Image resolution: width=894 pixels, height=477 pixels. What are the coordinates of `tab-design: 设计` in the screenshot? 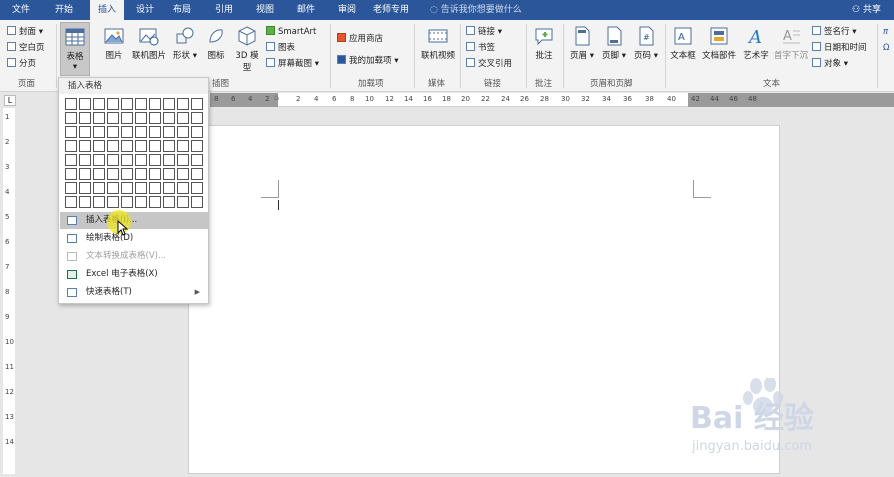 It's located at (145, 10).